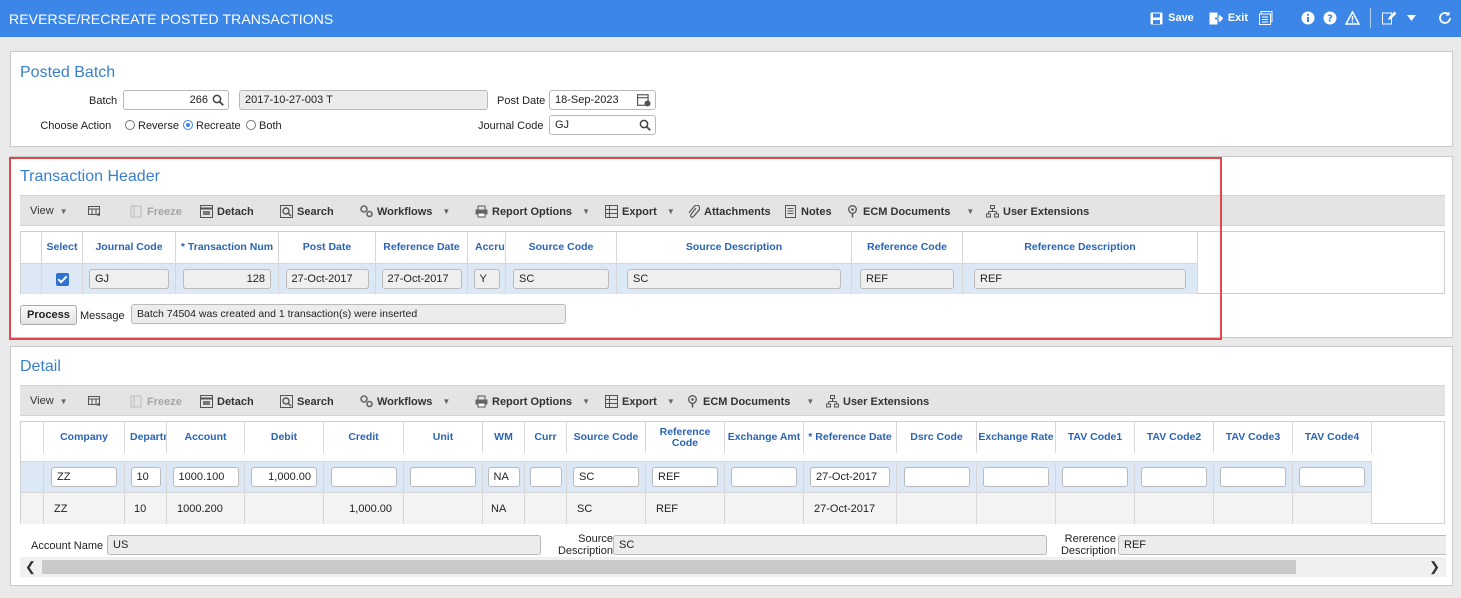  Describe the element at coordinates (1095, 437) in the screenshot. I see `column-header-tav-code1: TAV Code1` at that location.